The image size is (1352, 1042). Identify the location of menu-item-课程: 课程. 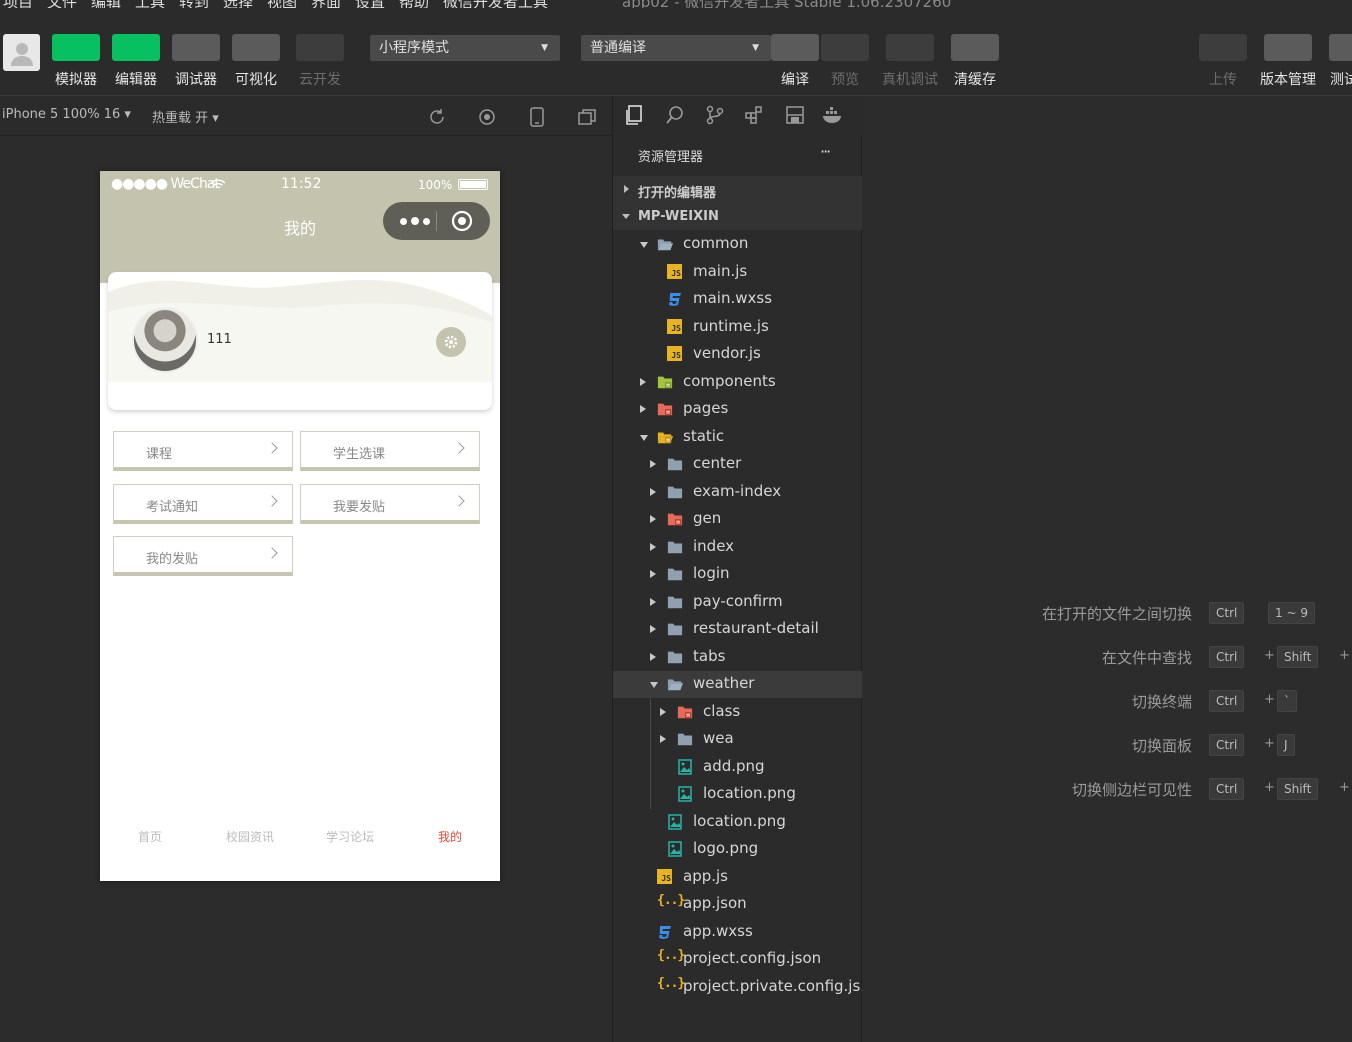
(203, 451).